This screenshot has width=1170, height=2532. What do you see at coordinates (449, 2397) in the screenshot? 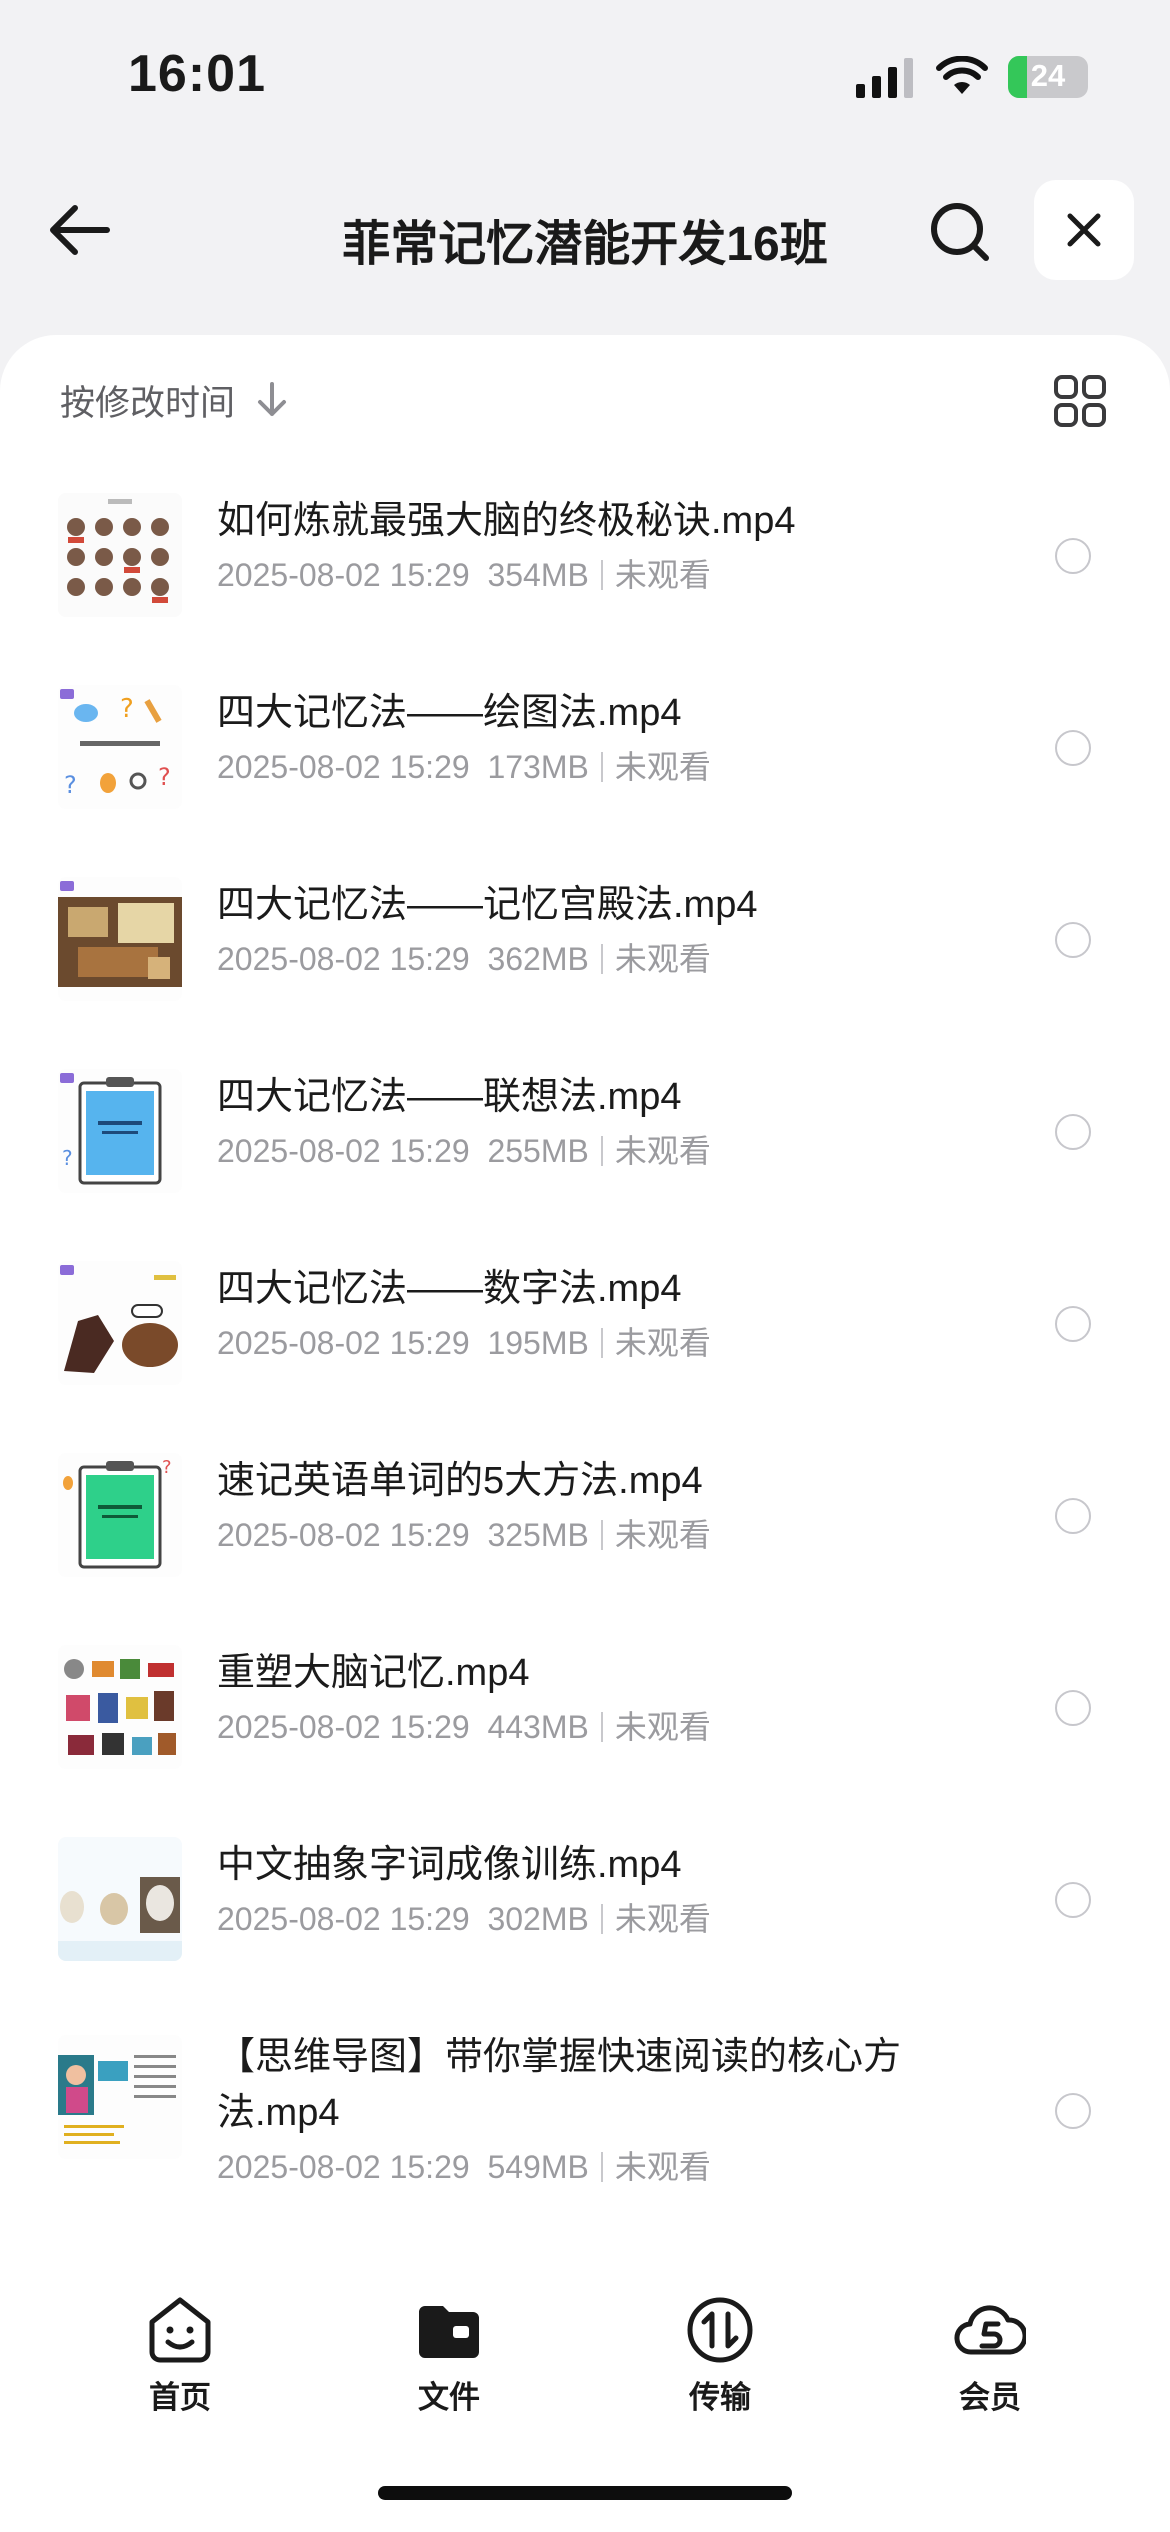
I see `tab-label: 文件` at bounding box center [449, 2397].